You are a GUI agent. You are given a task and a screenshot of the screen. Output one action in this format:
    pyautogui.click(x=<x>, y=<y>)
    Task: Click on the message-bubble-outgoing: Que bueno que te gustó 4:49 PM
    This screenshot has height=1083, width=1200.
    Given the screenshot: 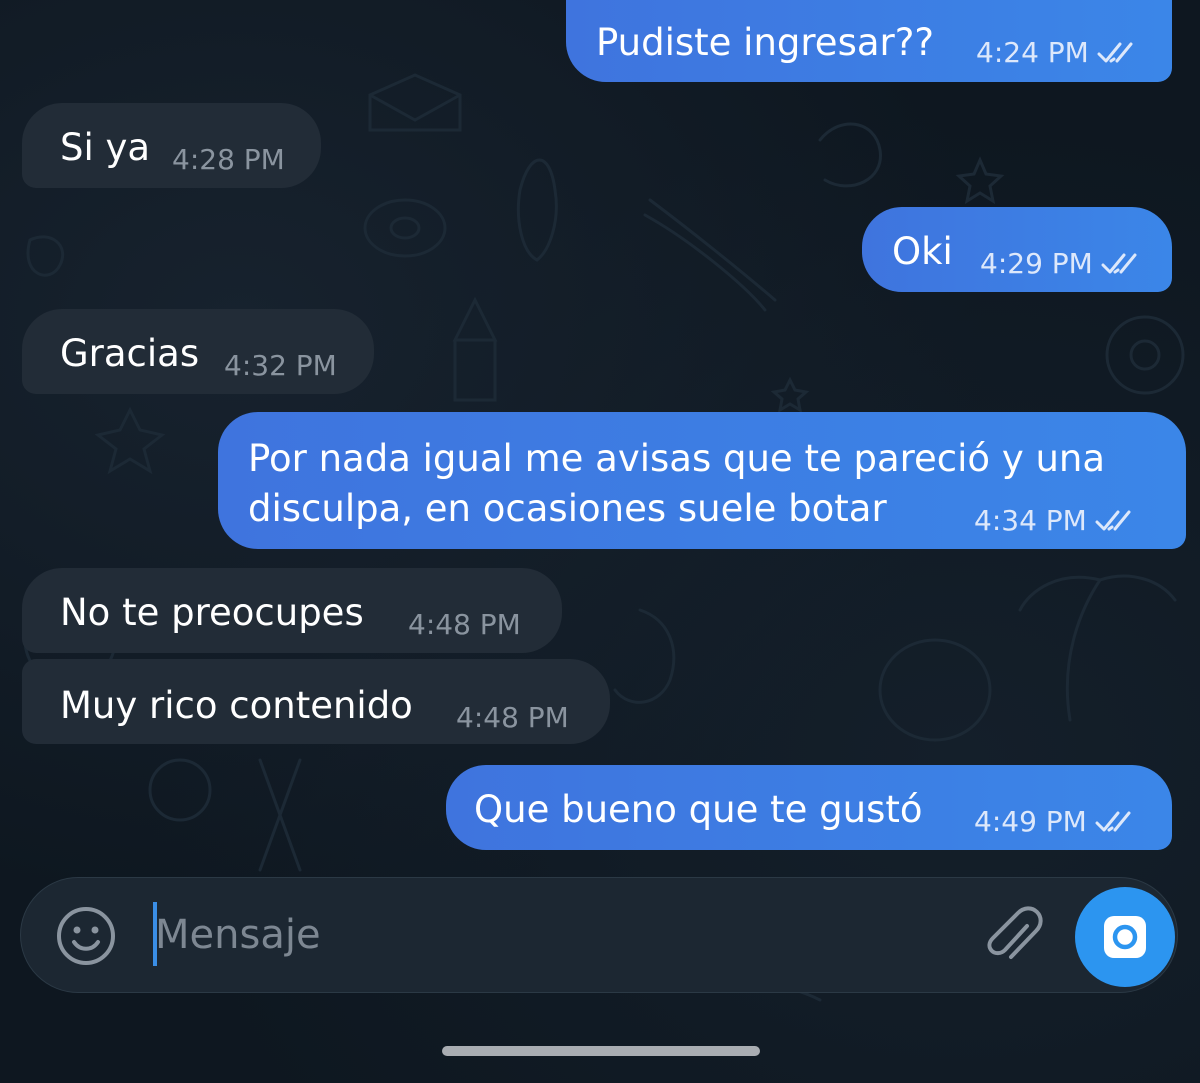 What is the action you would take?
    pyautogui.click(x=809, y=807)
    